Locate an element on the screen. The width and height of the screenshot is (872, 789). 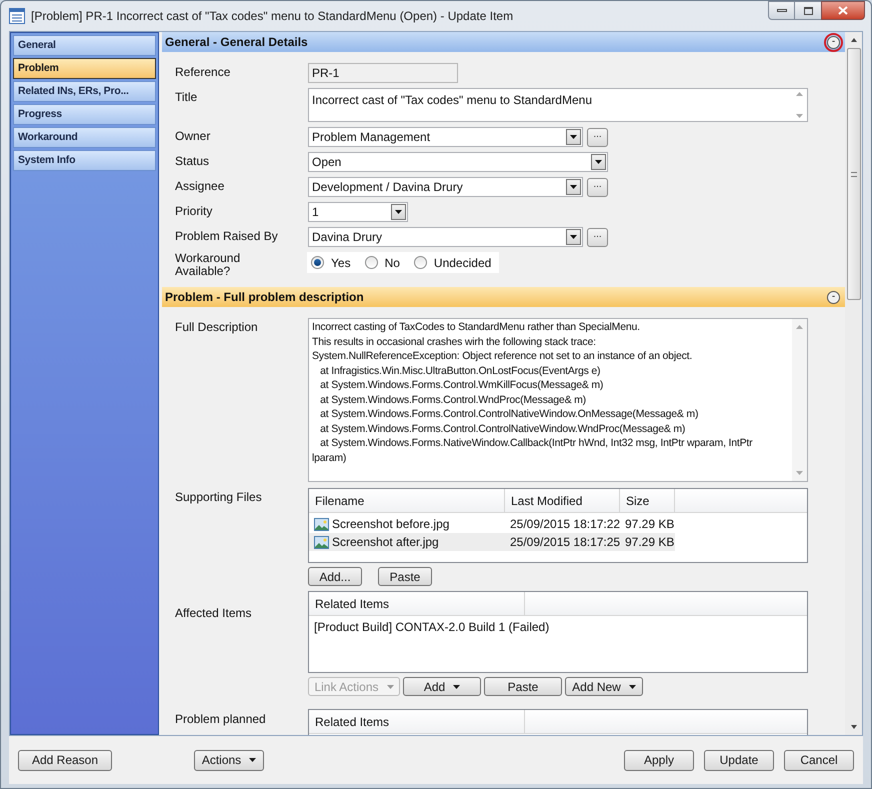
field-label: Affected Items is located at coordinates (213, 612).